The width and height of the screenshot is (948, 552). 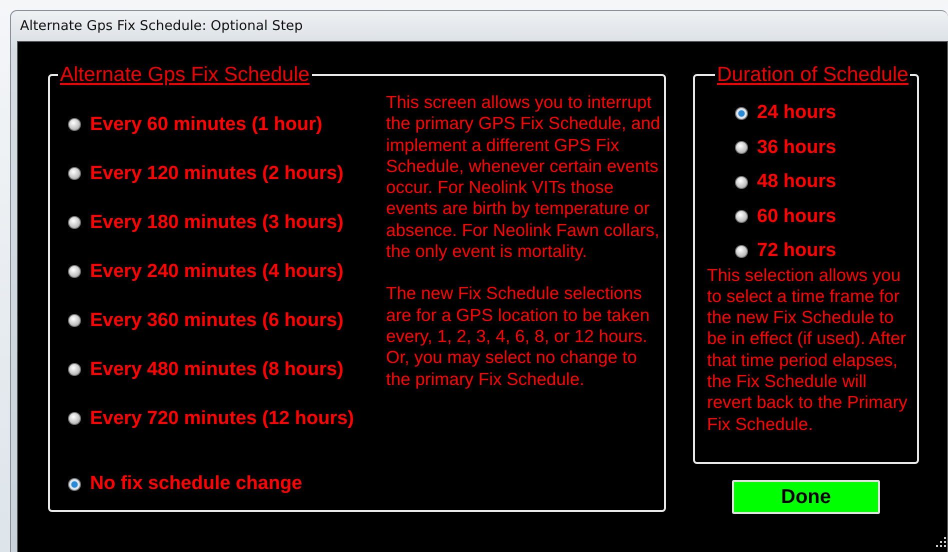 What do you see at coordinates (796, 217) in the screenshot?
I see `option-label: 60 hours` at bounding box center [796, 217].